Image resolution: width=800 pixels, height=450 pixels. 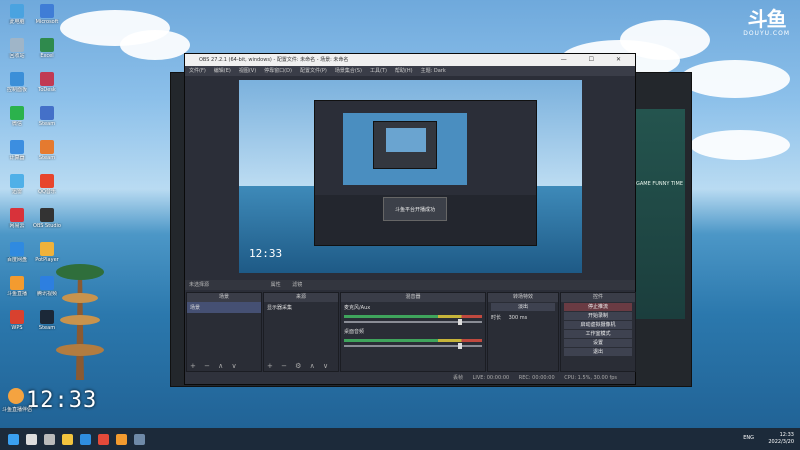 What do you see at coordinates (17, 14) in the screenshot?
I see `desktop-icon: 此电脑` at bounding box center [17, 14].